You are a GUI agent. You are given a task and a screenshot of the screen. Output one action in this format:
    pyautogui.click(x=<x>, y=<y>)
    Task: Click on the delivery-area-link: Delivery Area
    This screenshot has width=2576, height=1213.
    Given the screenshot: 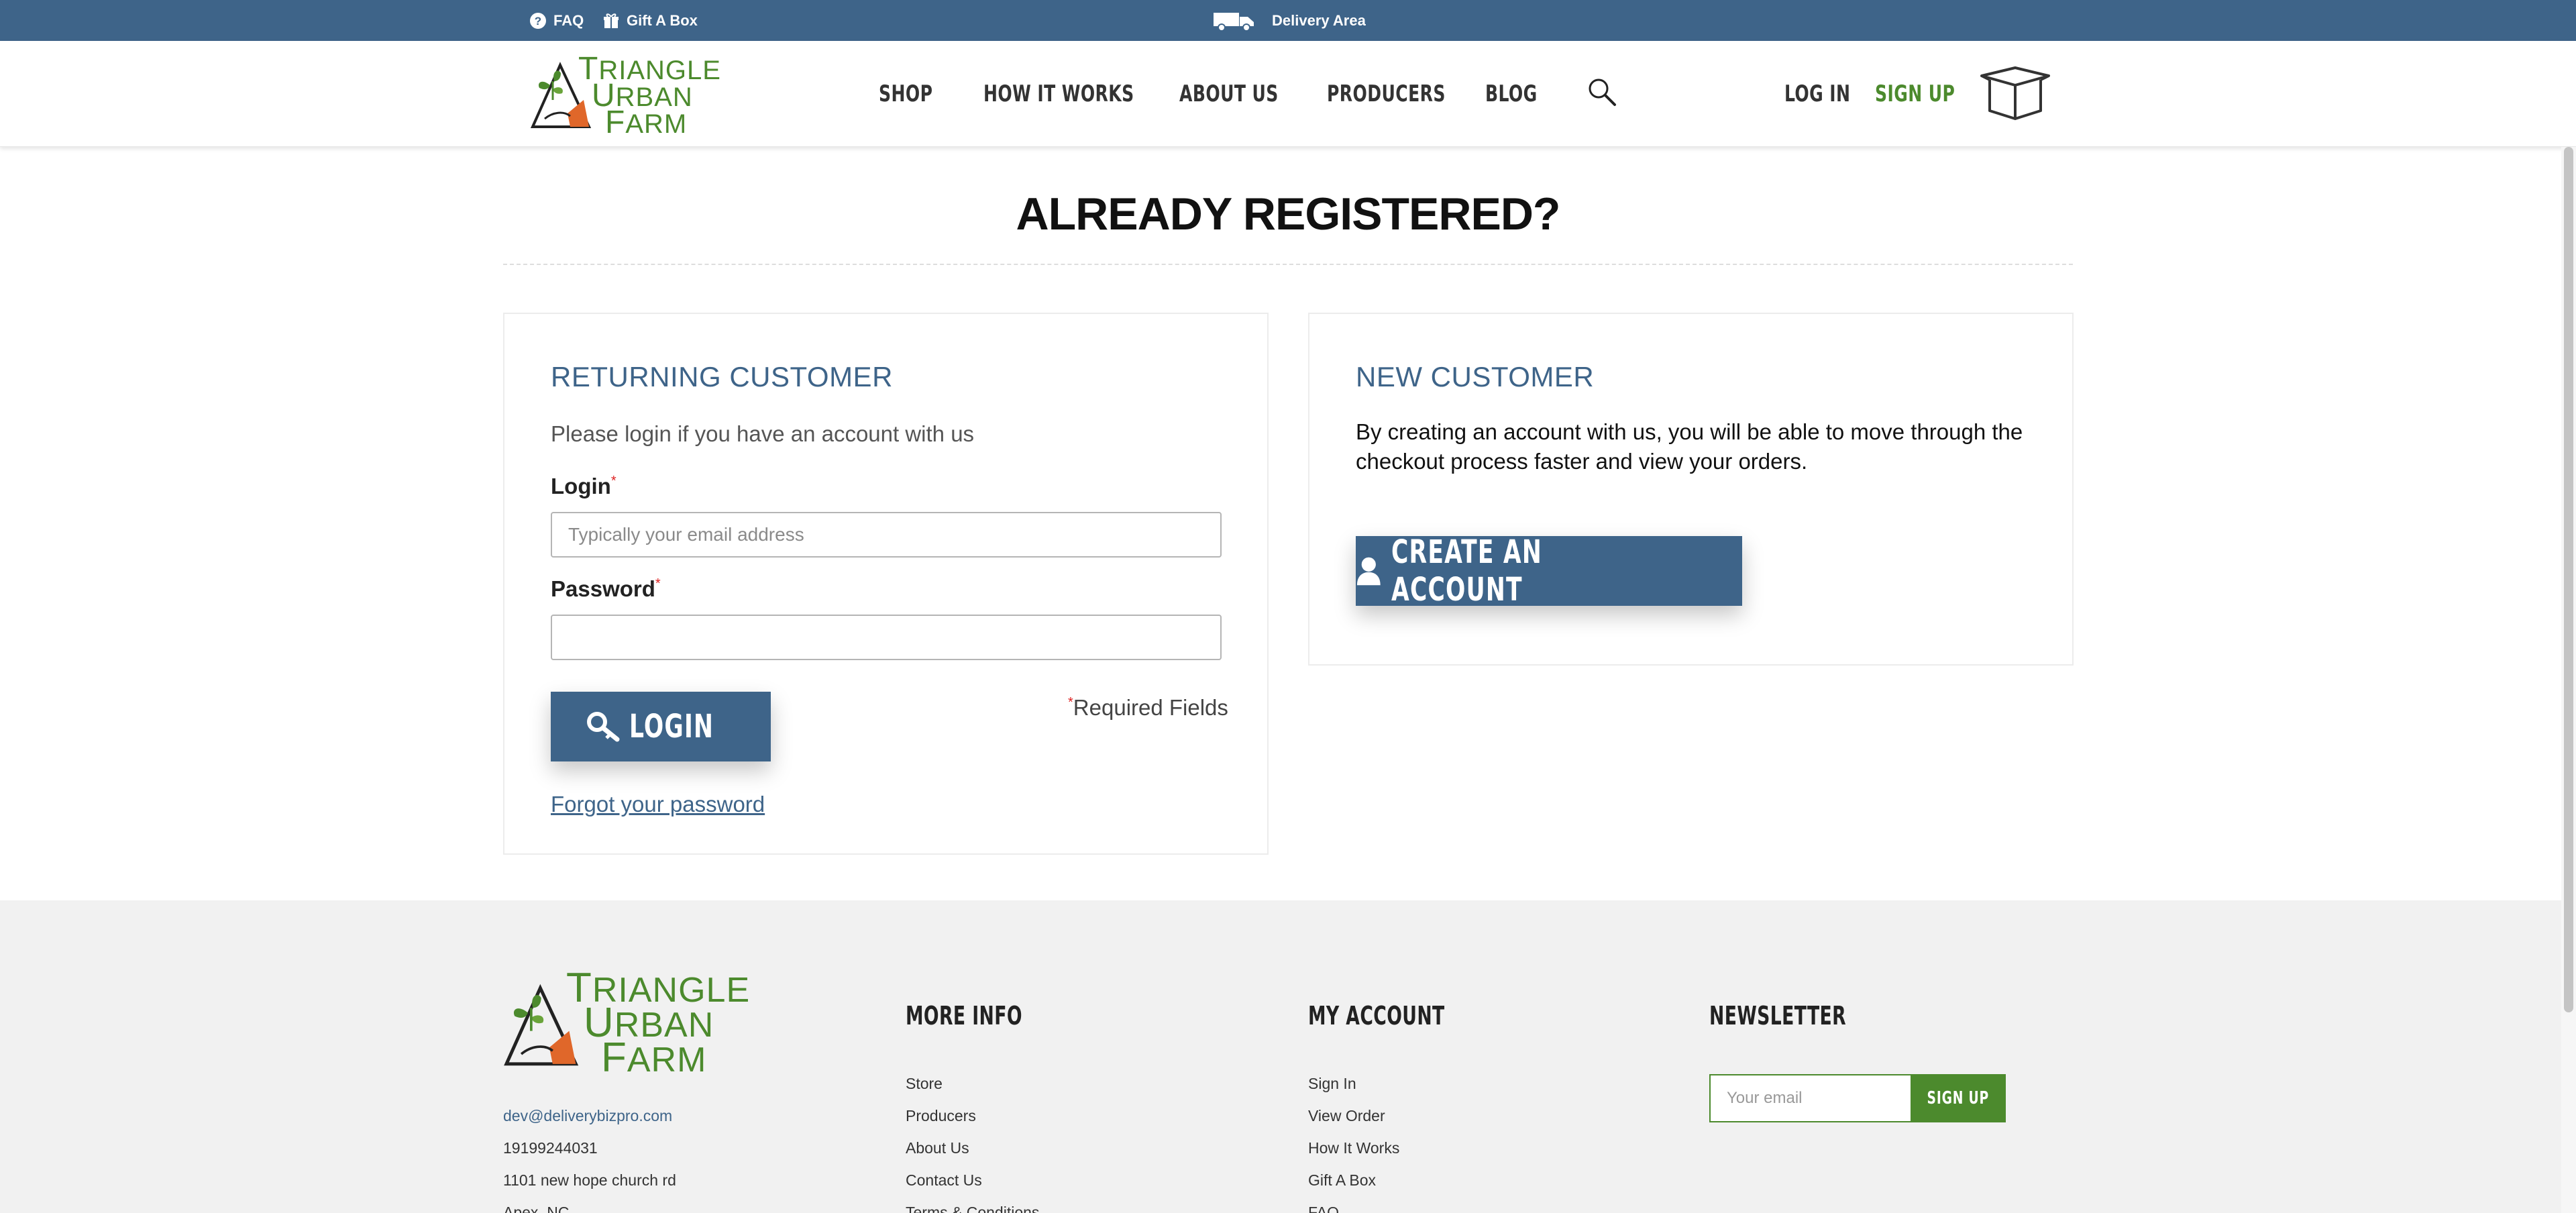 What is the action you would take?
    pyautogui.click(x=1289, y=20)
    